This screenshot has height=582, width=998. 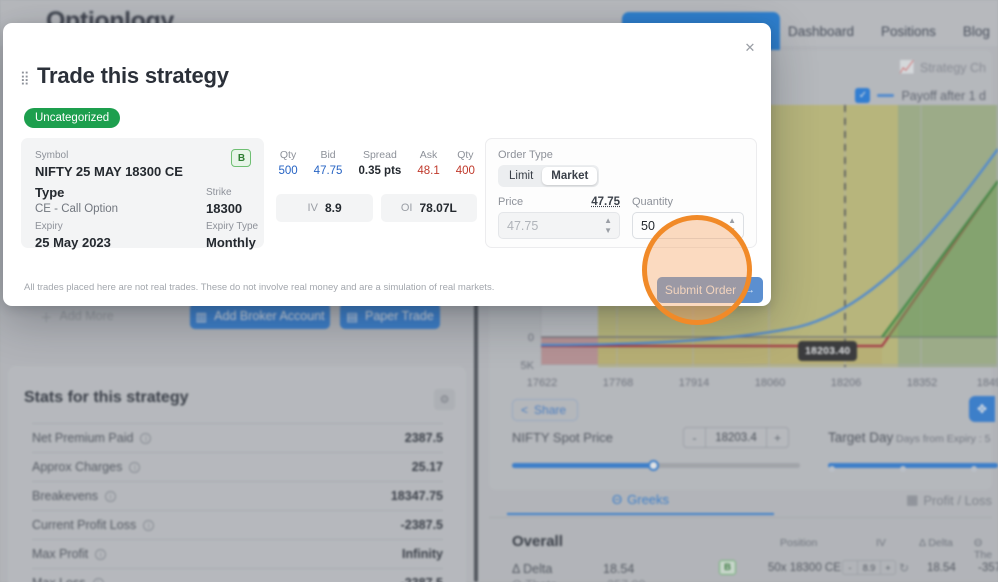 What do you see at coordinates (750, 48) in the screenshot?
I see `close-icon: ✕` at bounding box center [750, 48].